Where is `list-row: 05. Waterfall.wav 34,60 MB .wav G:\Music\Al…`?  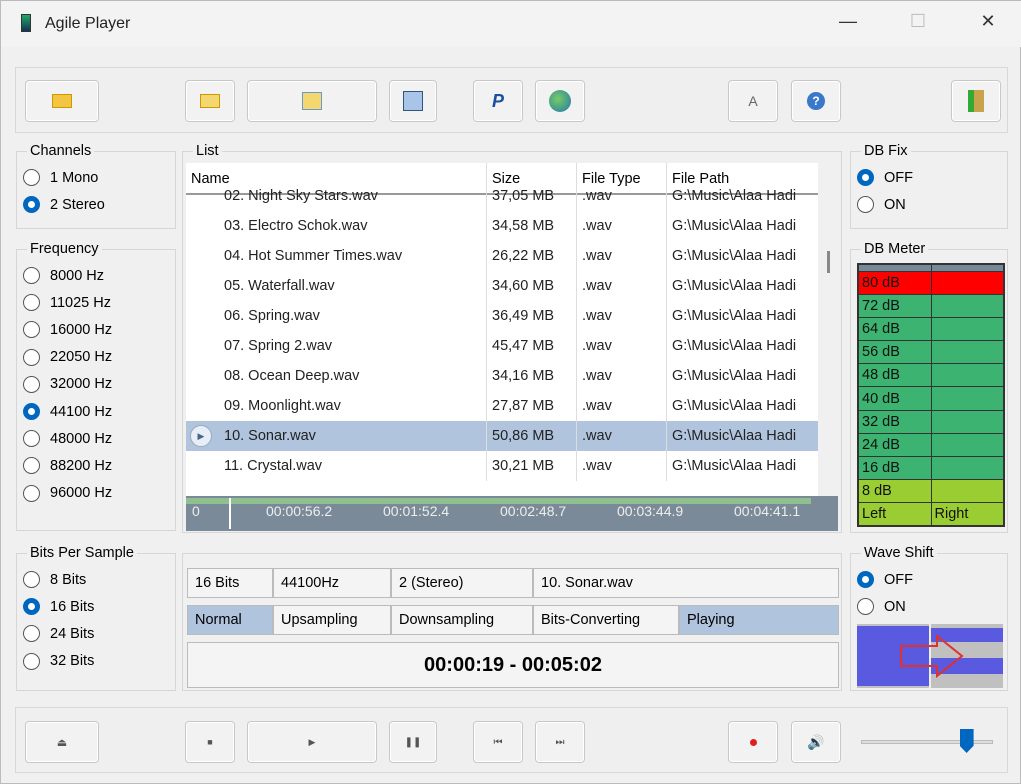 list-row: 05. Waterfall.wav 34,60 MB .wav G:\Music\Al… is located at coordinates (502, 286).